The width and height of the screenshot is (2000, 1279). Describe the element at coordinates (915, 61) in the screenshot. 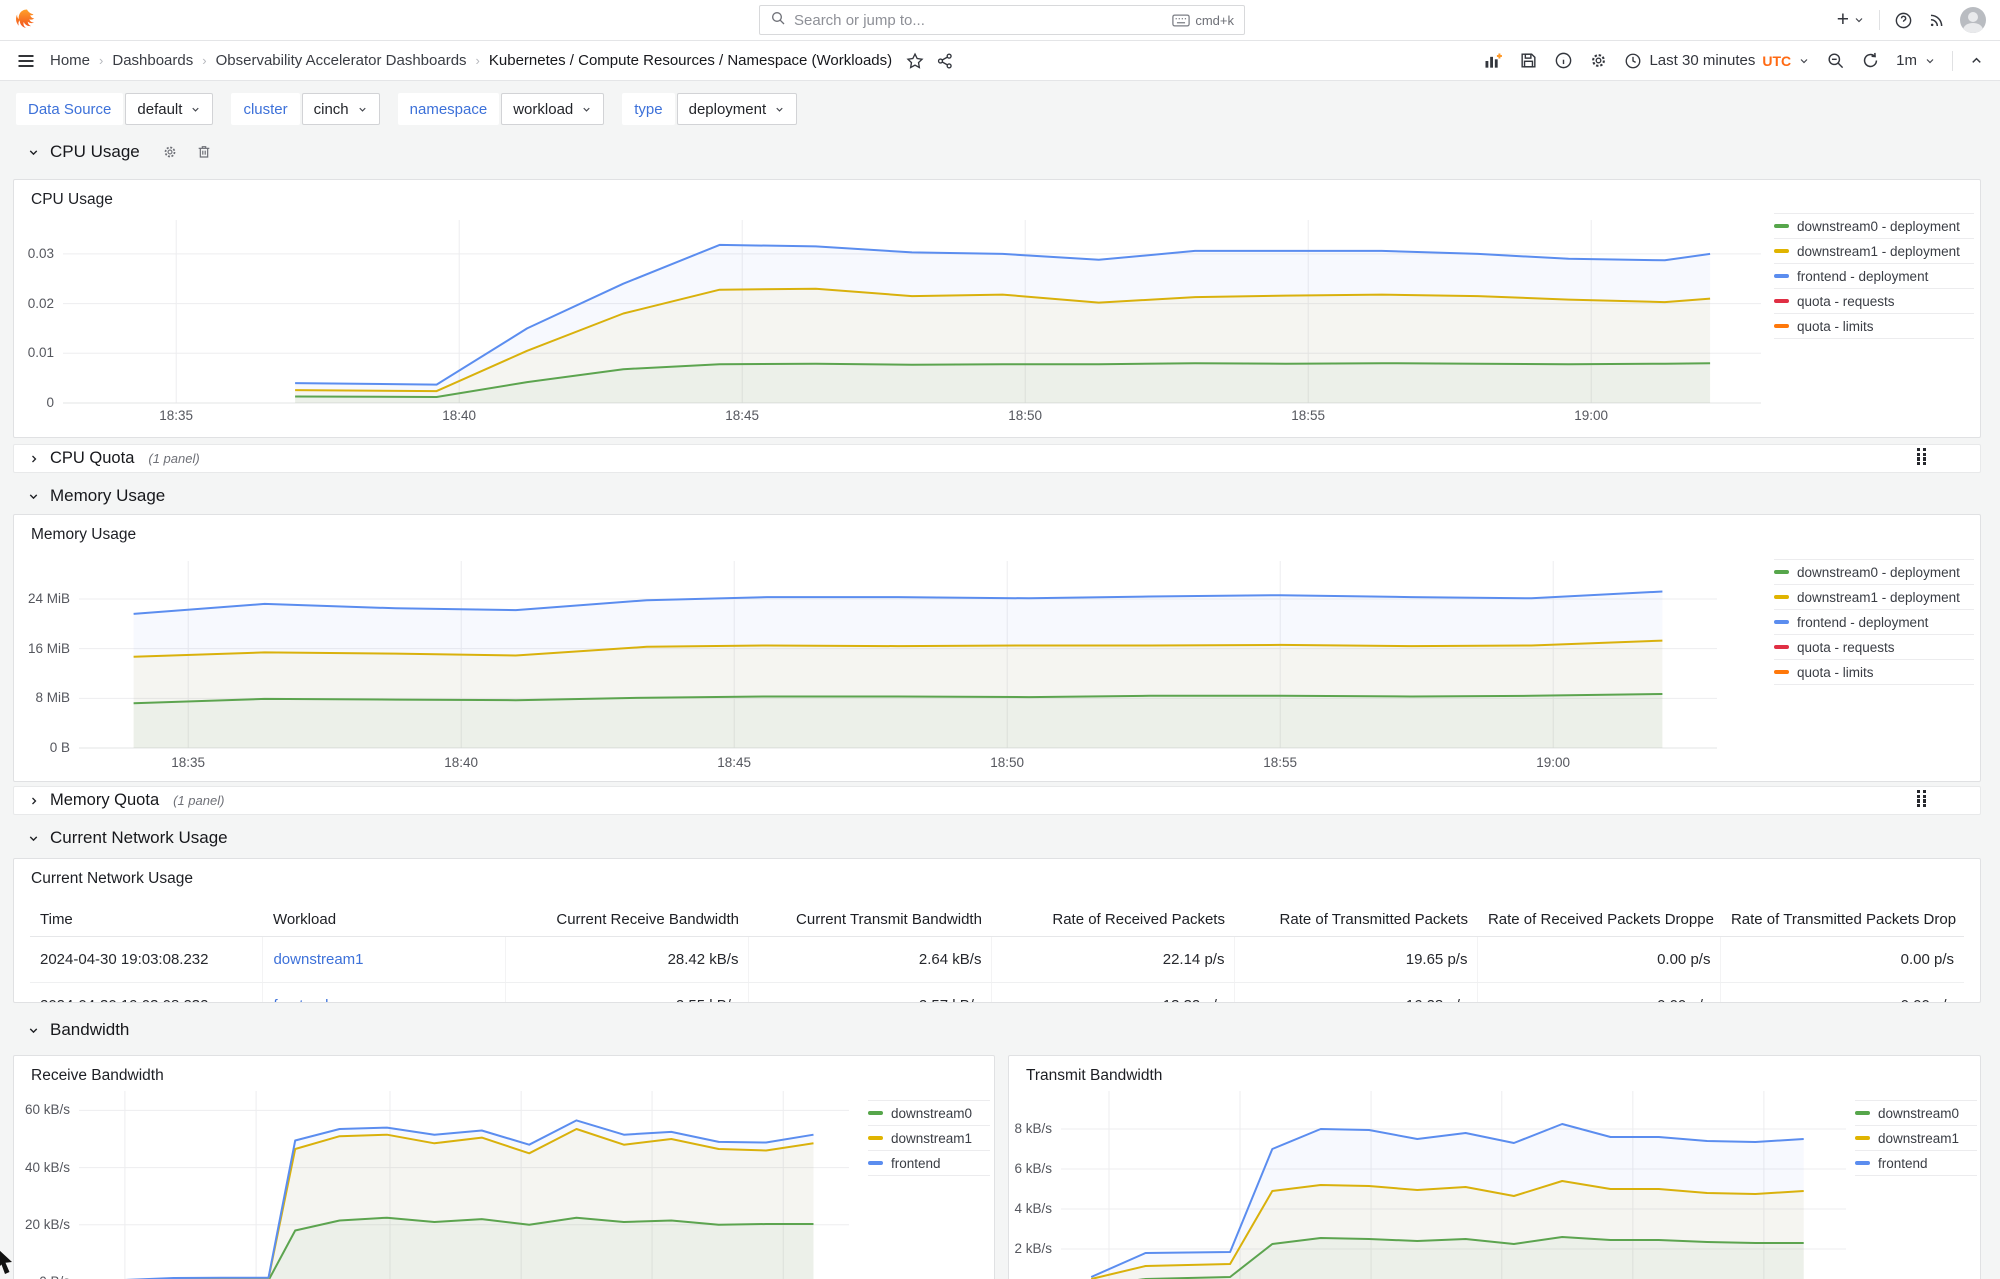

I see `favorite-star-icon` at that location.